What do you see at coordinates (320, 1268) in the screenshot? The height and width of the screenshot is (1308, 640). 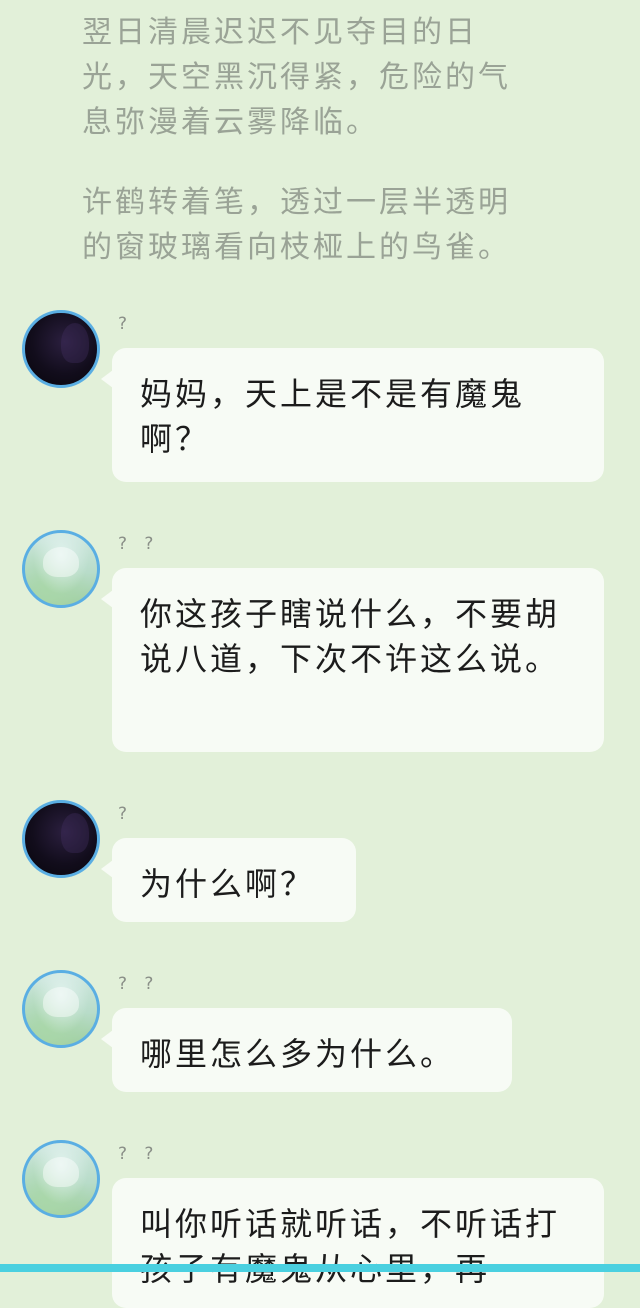 I see `bottom-edge-bar` at bounding box center [320, 1268].